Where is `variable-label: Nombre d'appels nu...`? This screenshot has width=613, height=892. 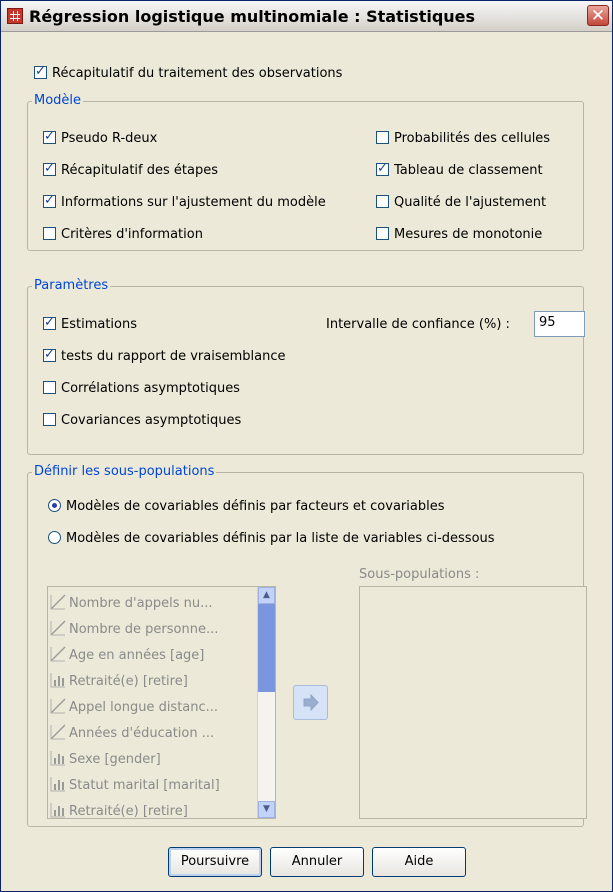
variable-label: Nombre d'appels nu... is located at coordinates (141, 603).